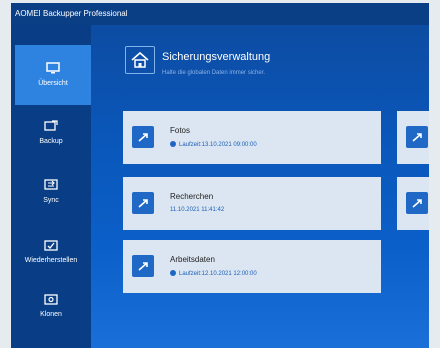 The width and height of the screenshot is (440, 348). I want to click on sync-icon, so click(51, 185).